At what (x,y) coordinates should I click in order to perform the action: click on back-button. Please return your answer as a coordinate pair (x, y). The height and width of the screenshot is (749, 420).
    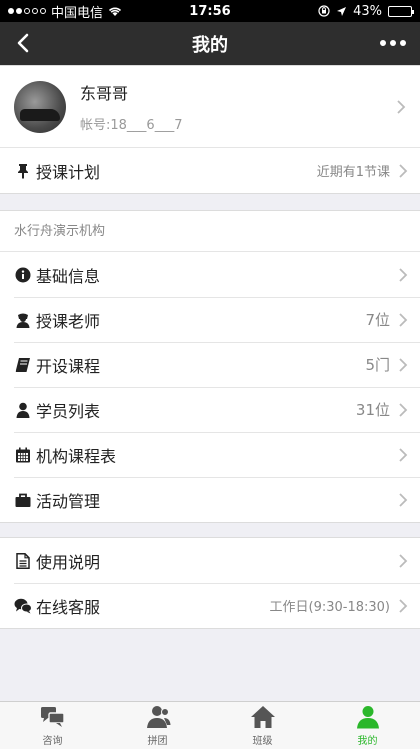
    Looking at the image, I should click on (23, 43).